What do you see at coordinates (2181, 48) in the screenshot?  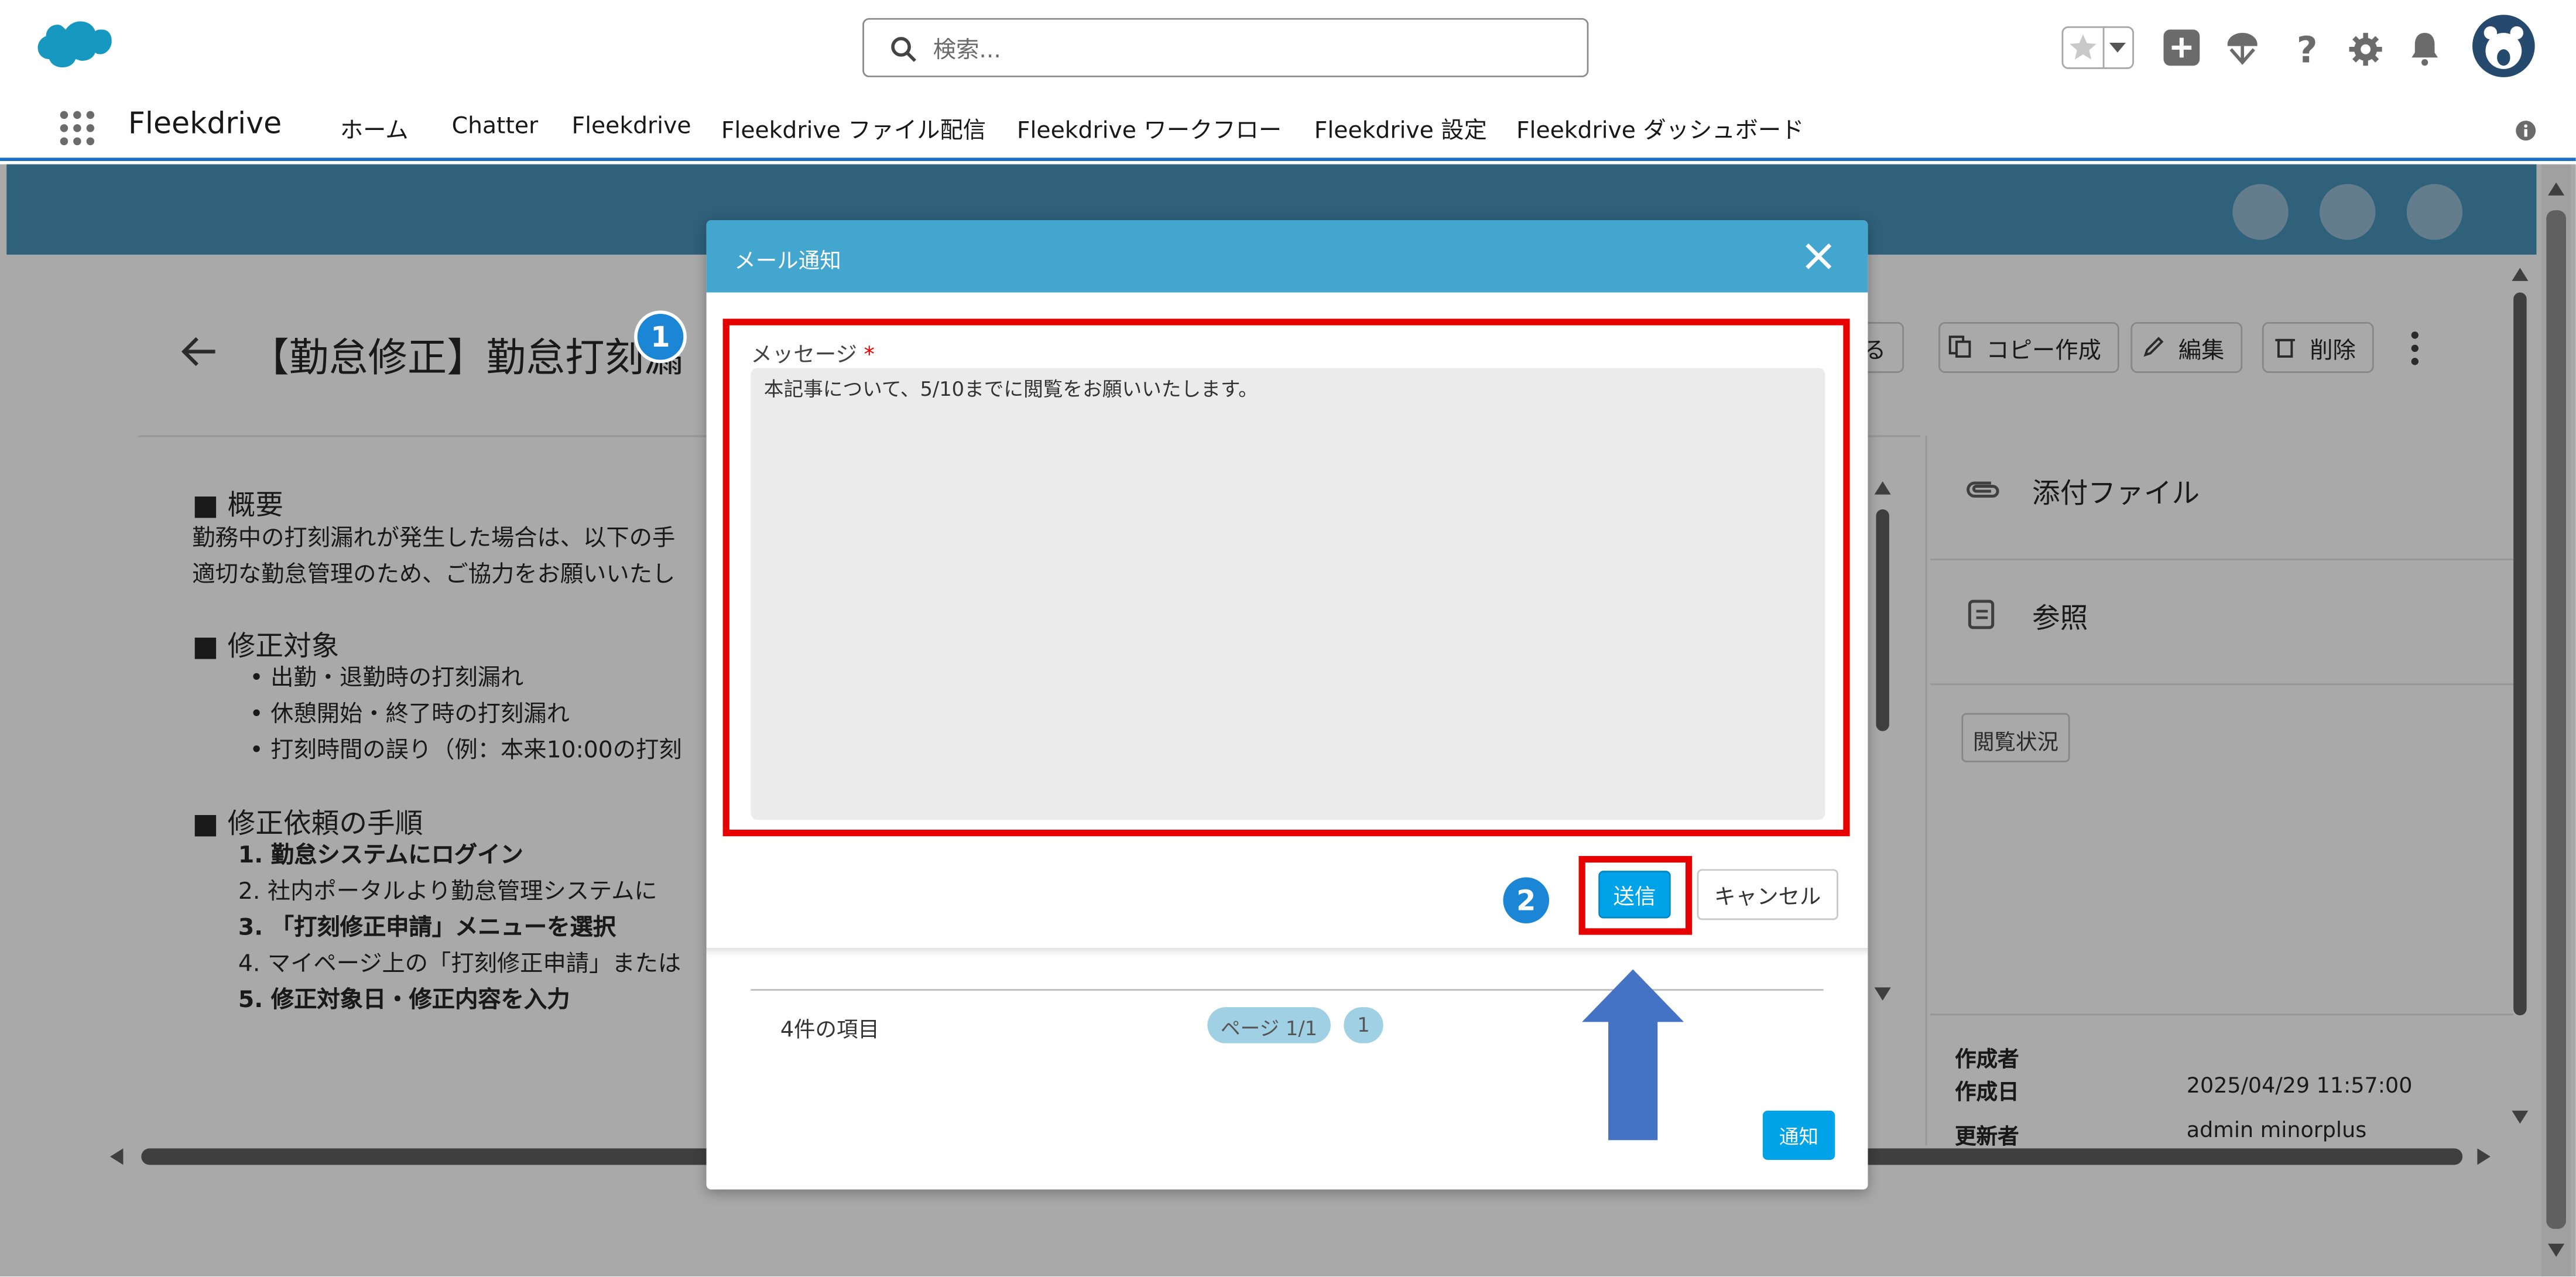 I see `add-icon` at bounding box center [2181, 48].